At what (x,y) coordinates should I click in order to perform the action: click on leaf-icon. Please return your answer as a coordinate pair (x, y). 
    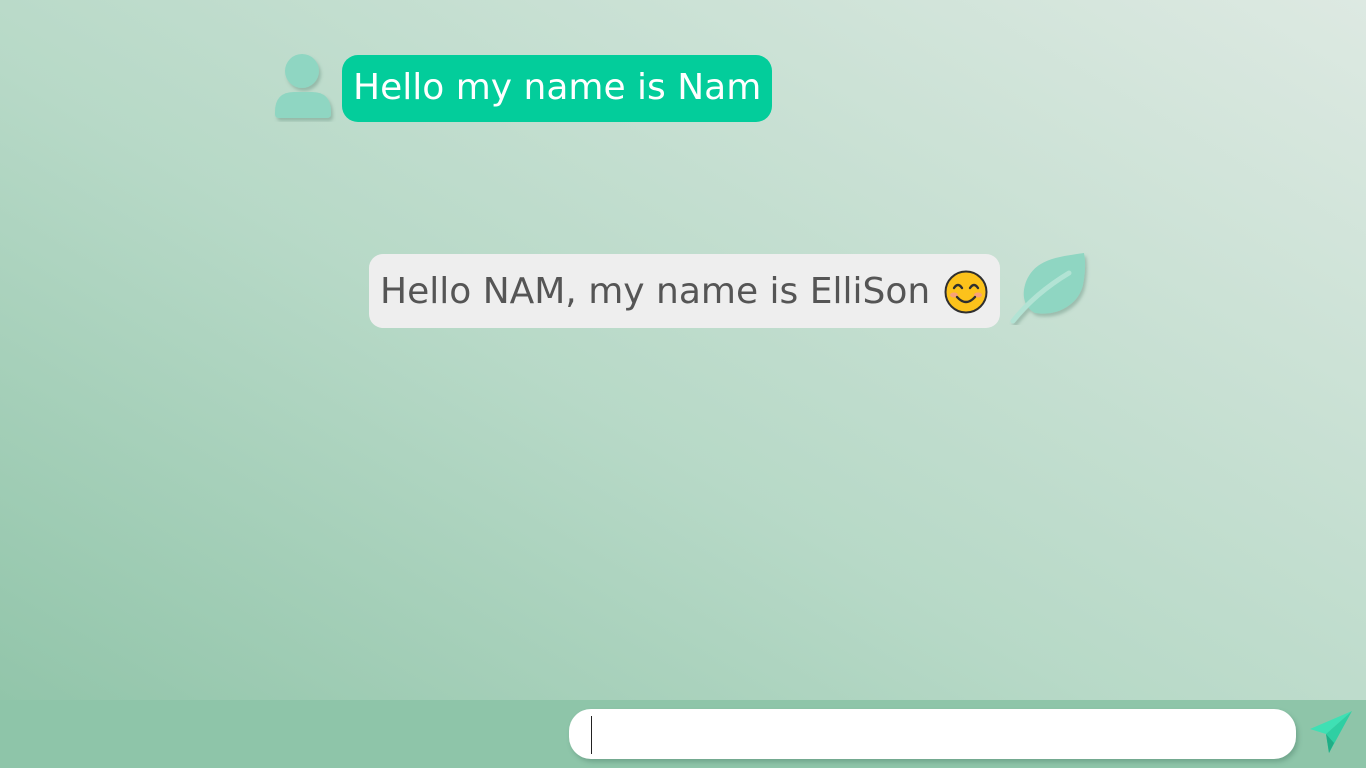
    Looking at the image, I should click on (1050, 288).